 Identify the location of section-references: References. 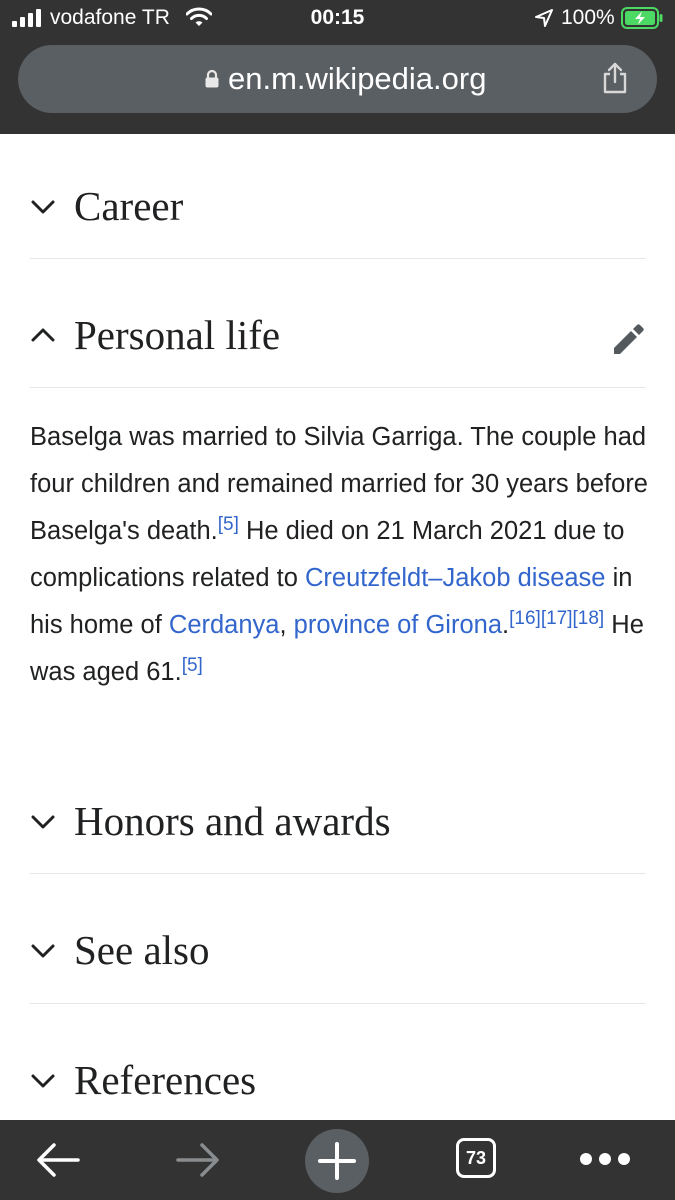
(338, 1081).